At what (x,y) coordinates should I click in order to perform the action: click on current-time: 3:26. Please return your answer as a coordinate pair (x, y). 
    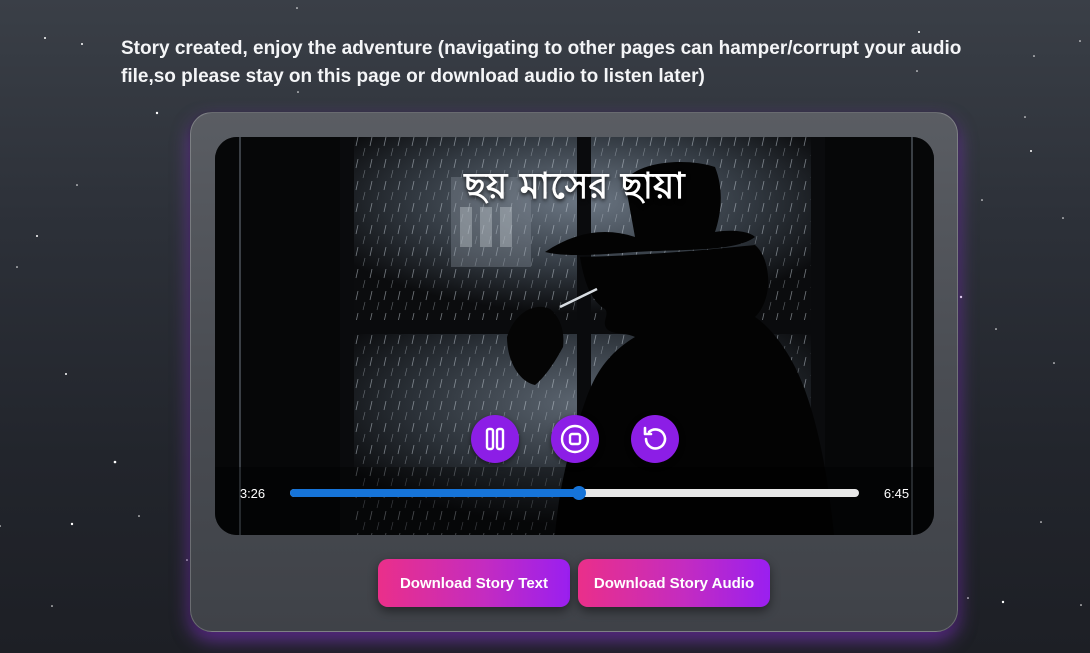
    Looking at the image, I should click on (252, 493).